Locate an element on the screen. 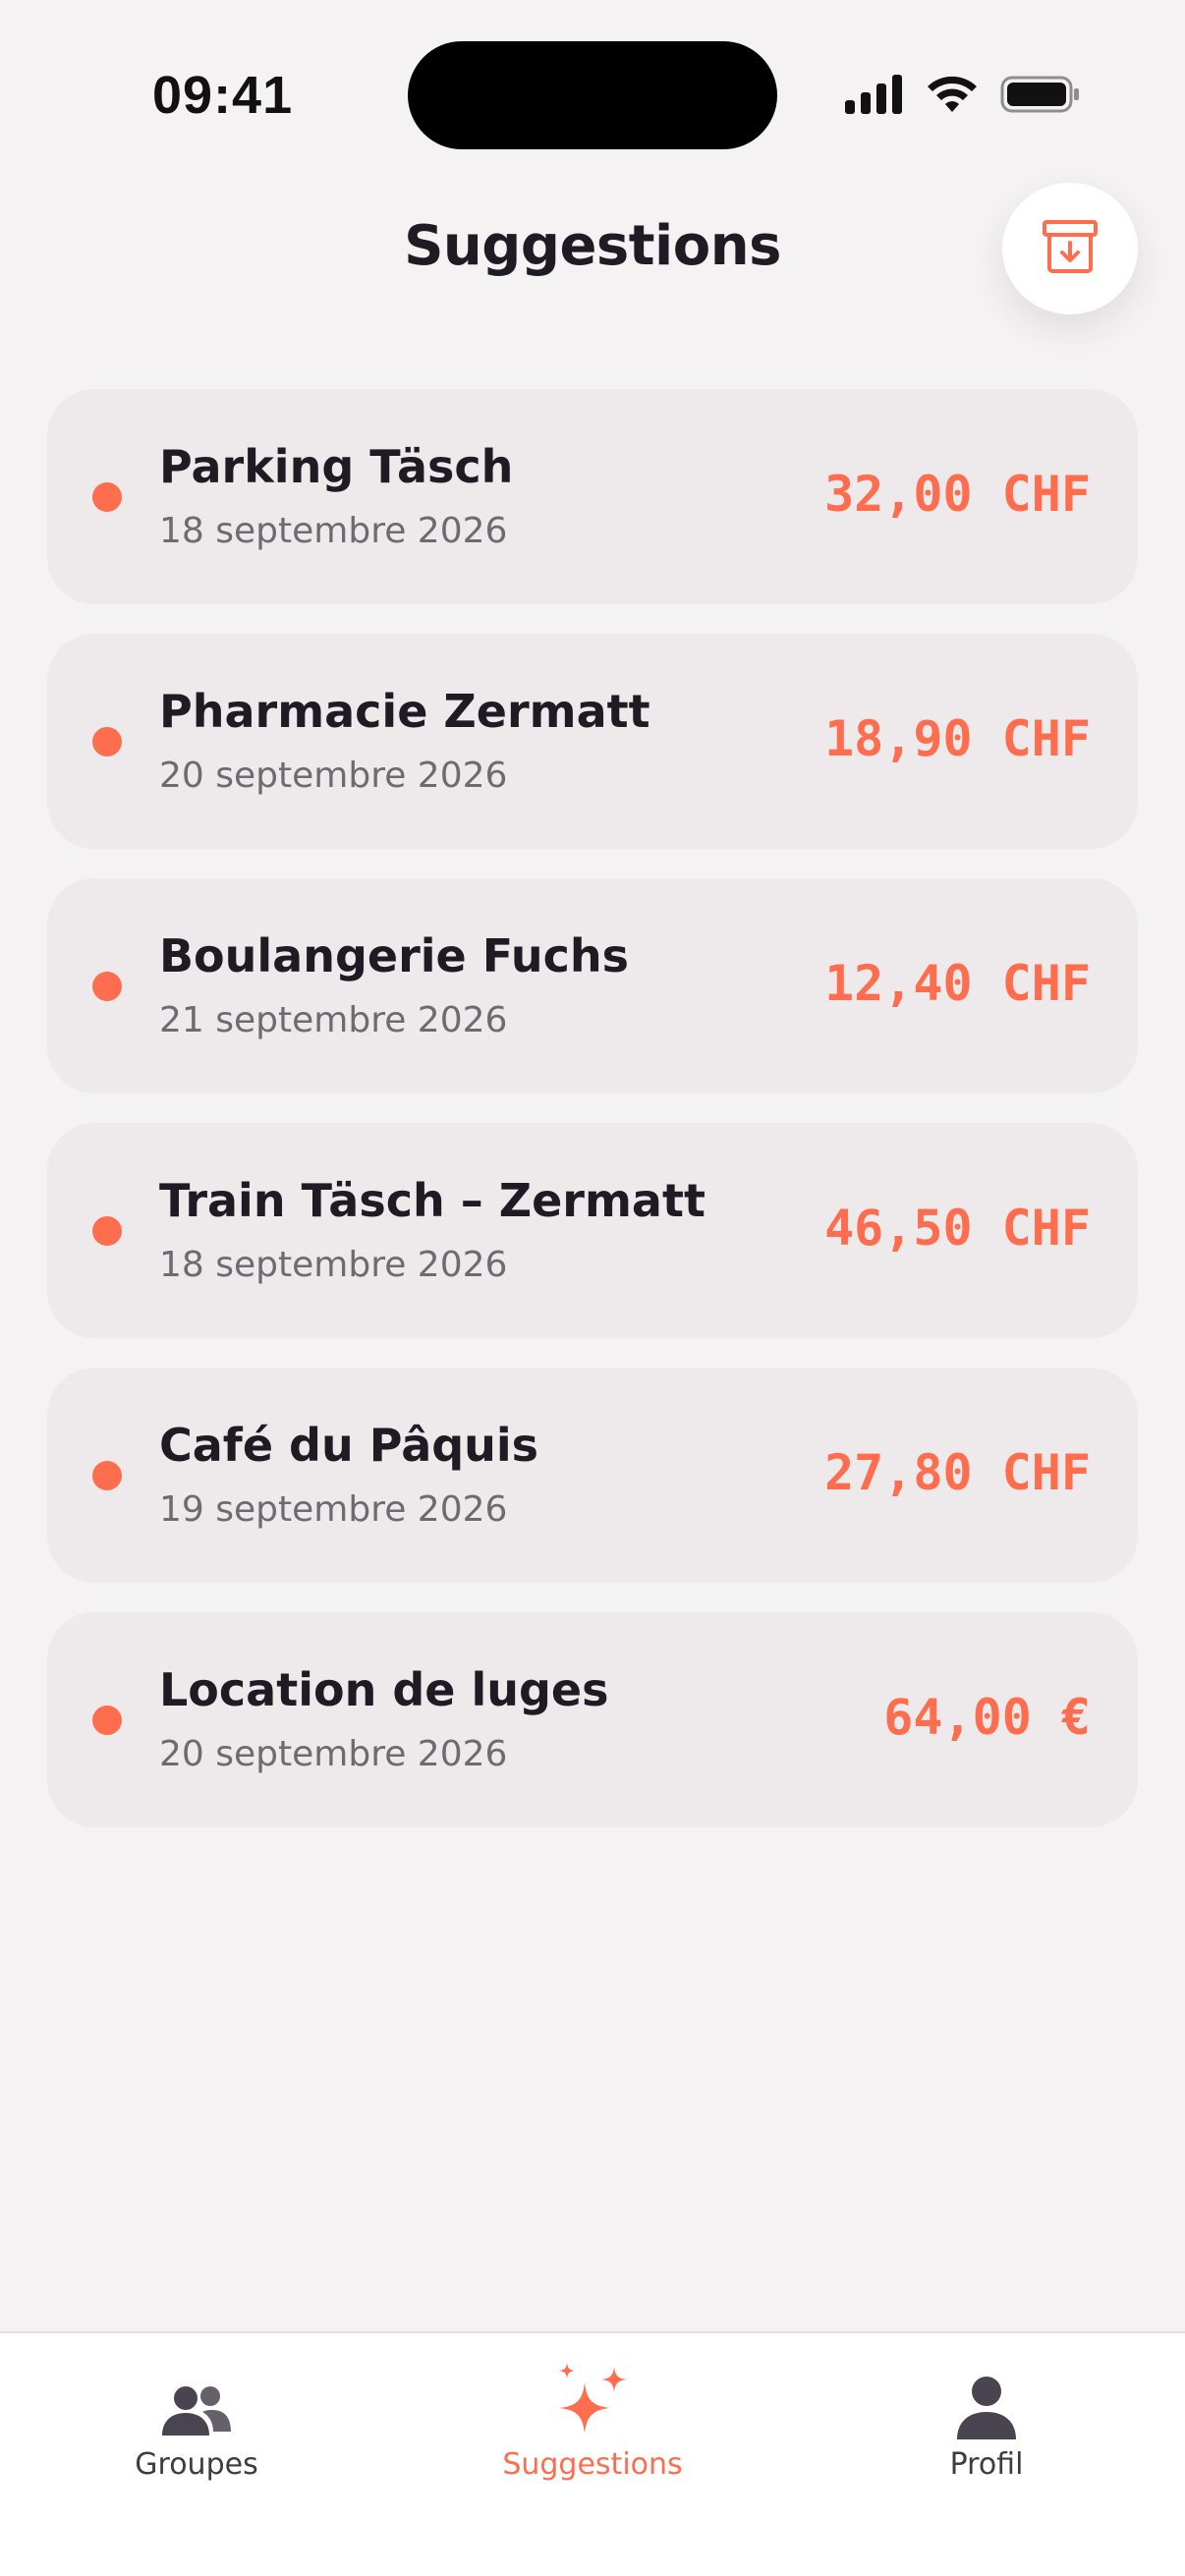  suggestion-amount: 18,90 CHF is located at coordinates (958, 738).